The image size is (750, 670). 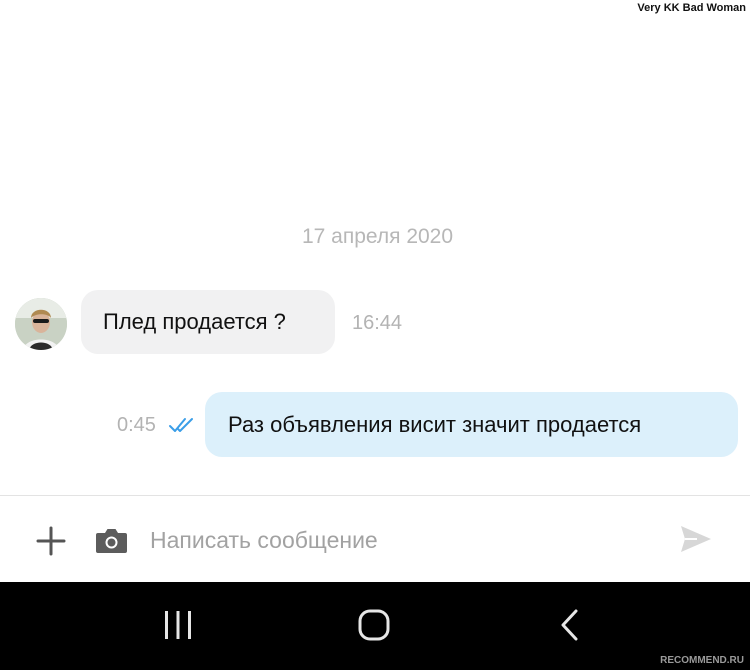 I want to click on message-composer, so click(x=375, y=538).